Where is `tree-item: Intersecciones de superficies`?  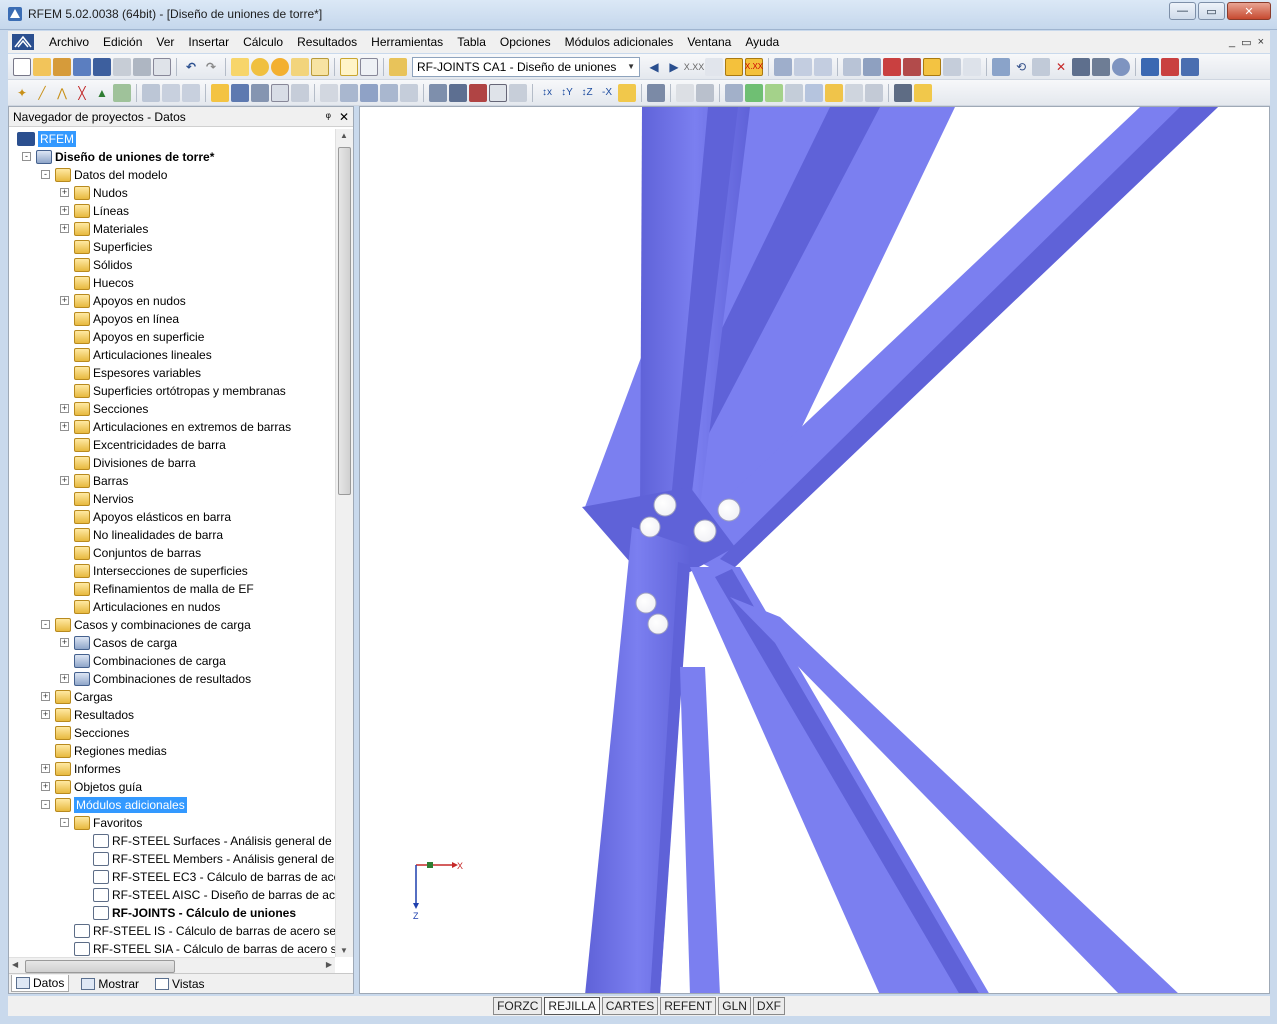
tree-item: Intersecciones de superficies is located at coordinates (161, 571).